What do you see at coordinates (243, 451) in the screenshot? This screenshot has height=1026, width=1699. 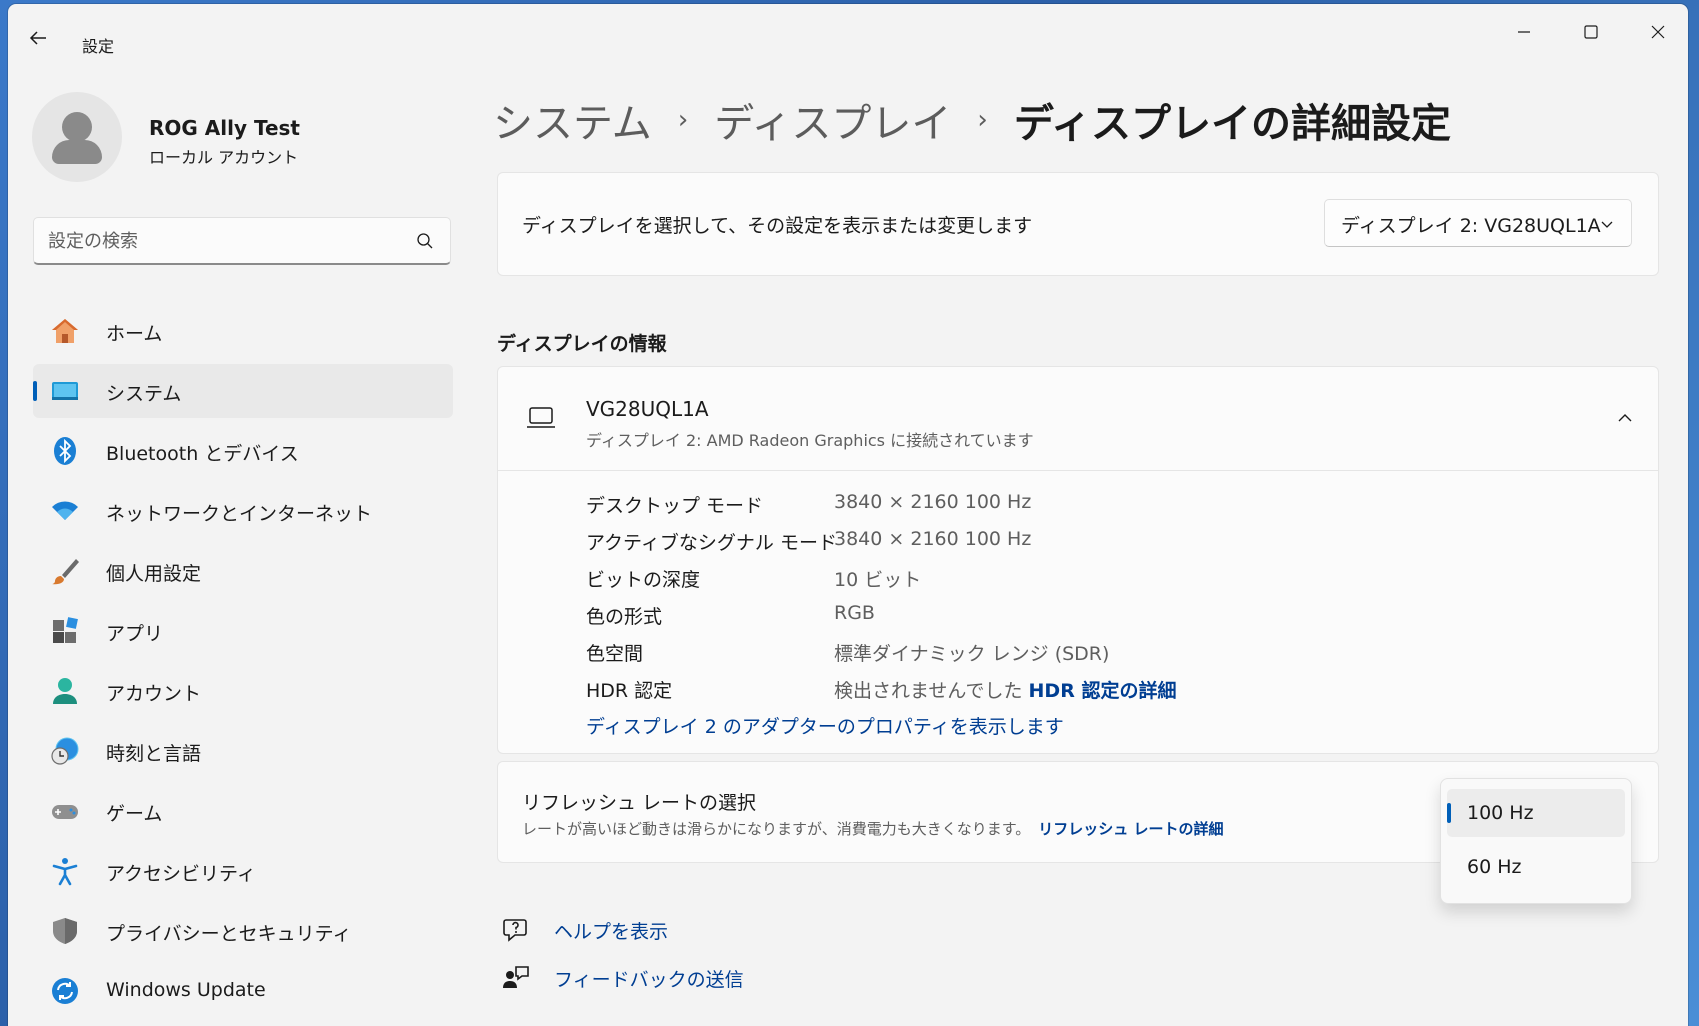 I see `sidebar-item-bluetooth: Bluetooth とデバイス` at bounding box center [243, 451].